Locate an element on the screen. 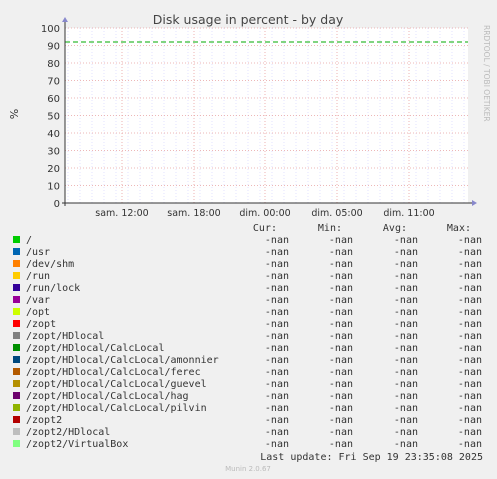 Image resolution: width=497 pixels, height=479 pixels. legend-series-name: /run/lock is located at coordinates (53, 288).